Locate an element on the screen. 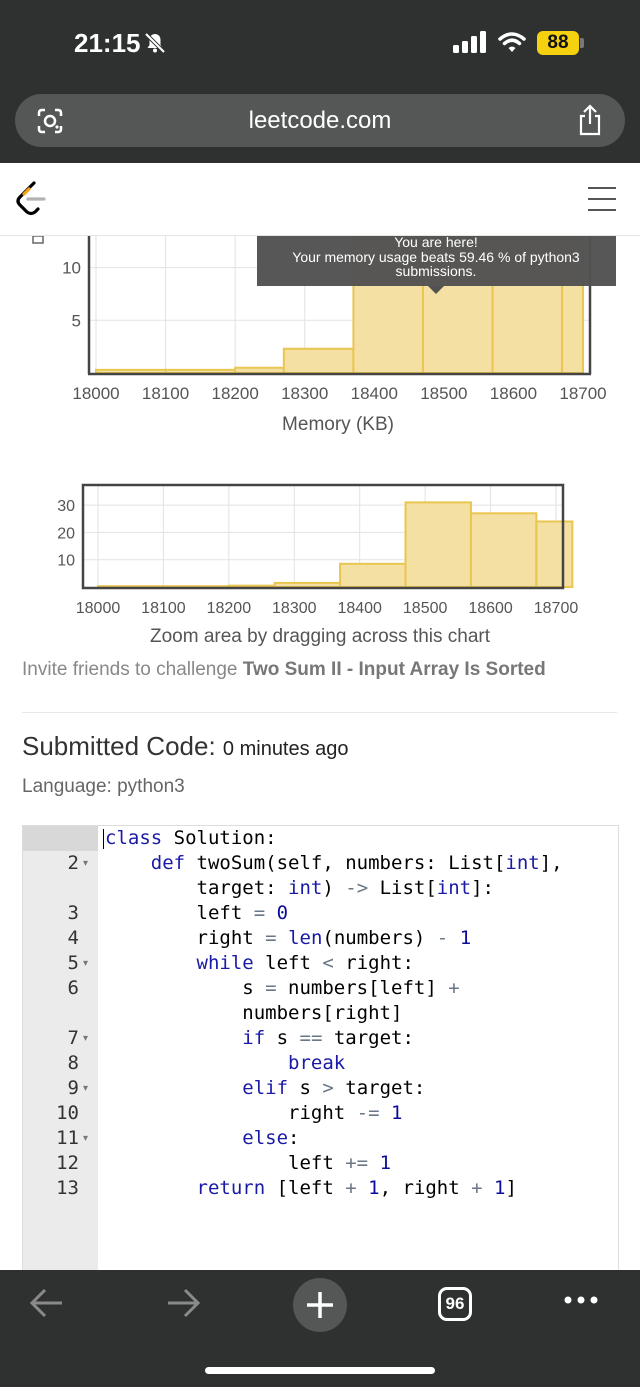 Image resolution: width=640 pixels, height=1387 pixels. code-line: left += 1 is located at coordinates (248, 1163).